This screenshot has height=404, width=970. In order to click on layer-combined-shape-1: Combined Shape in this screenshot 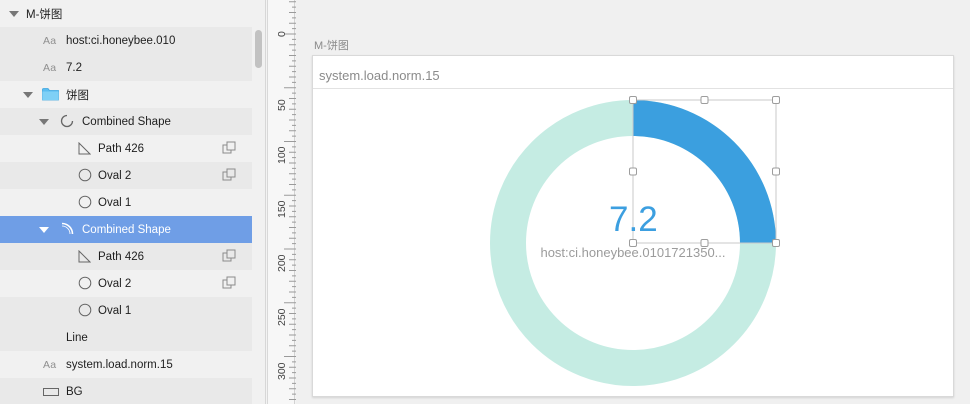, I will do `click(126, 121)`.